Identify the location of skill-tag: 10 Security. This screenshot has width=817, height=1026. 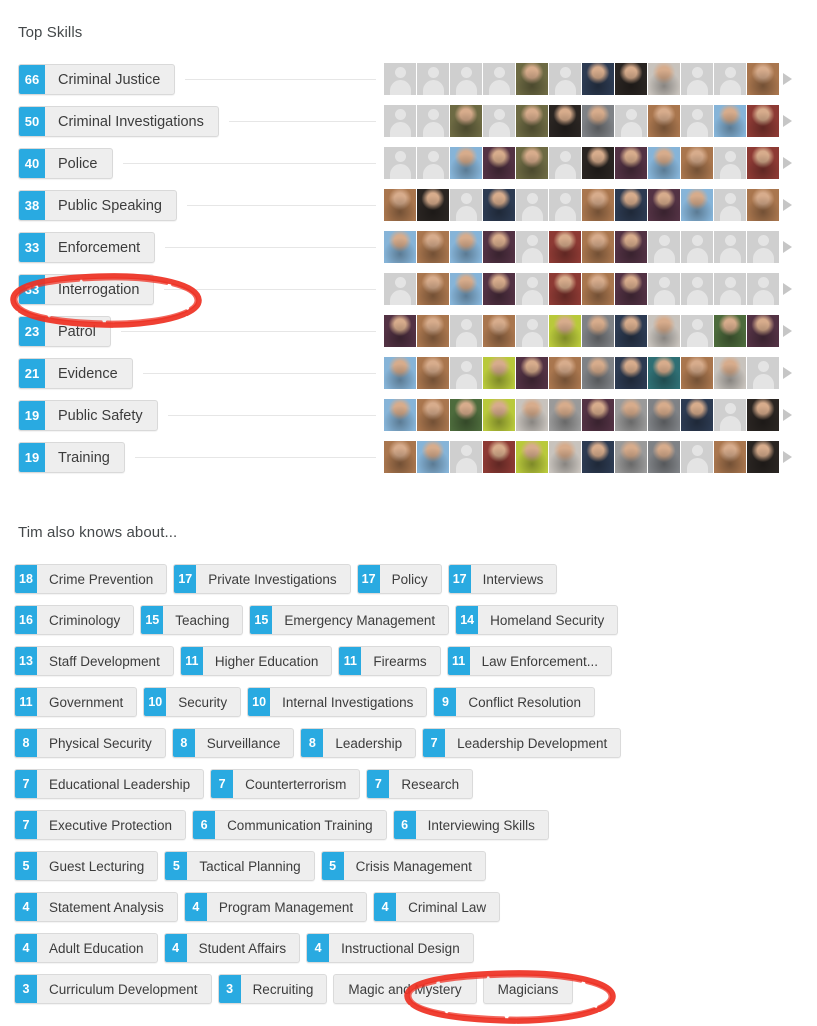
(192, 702).